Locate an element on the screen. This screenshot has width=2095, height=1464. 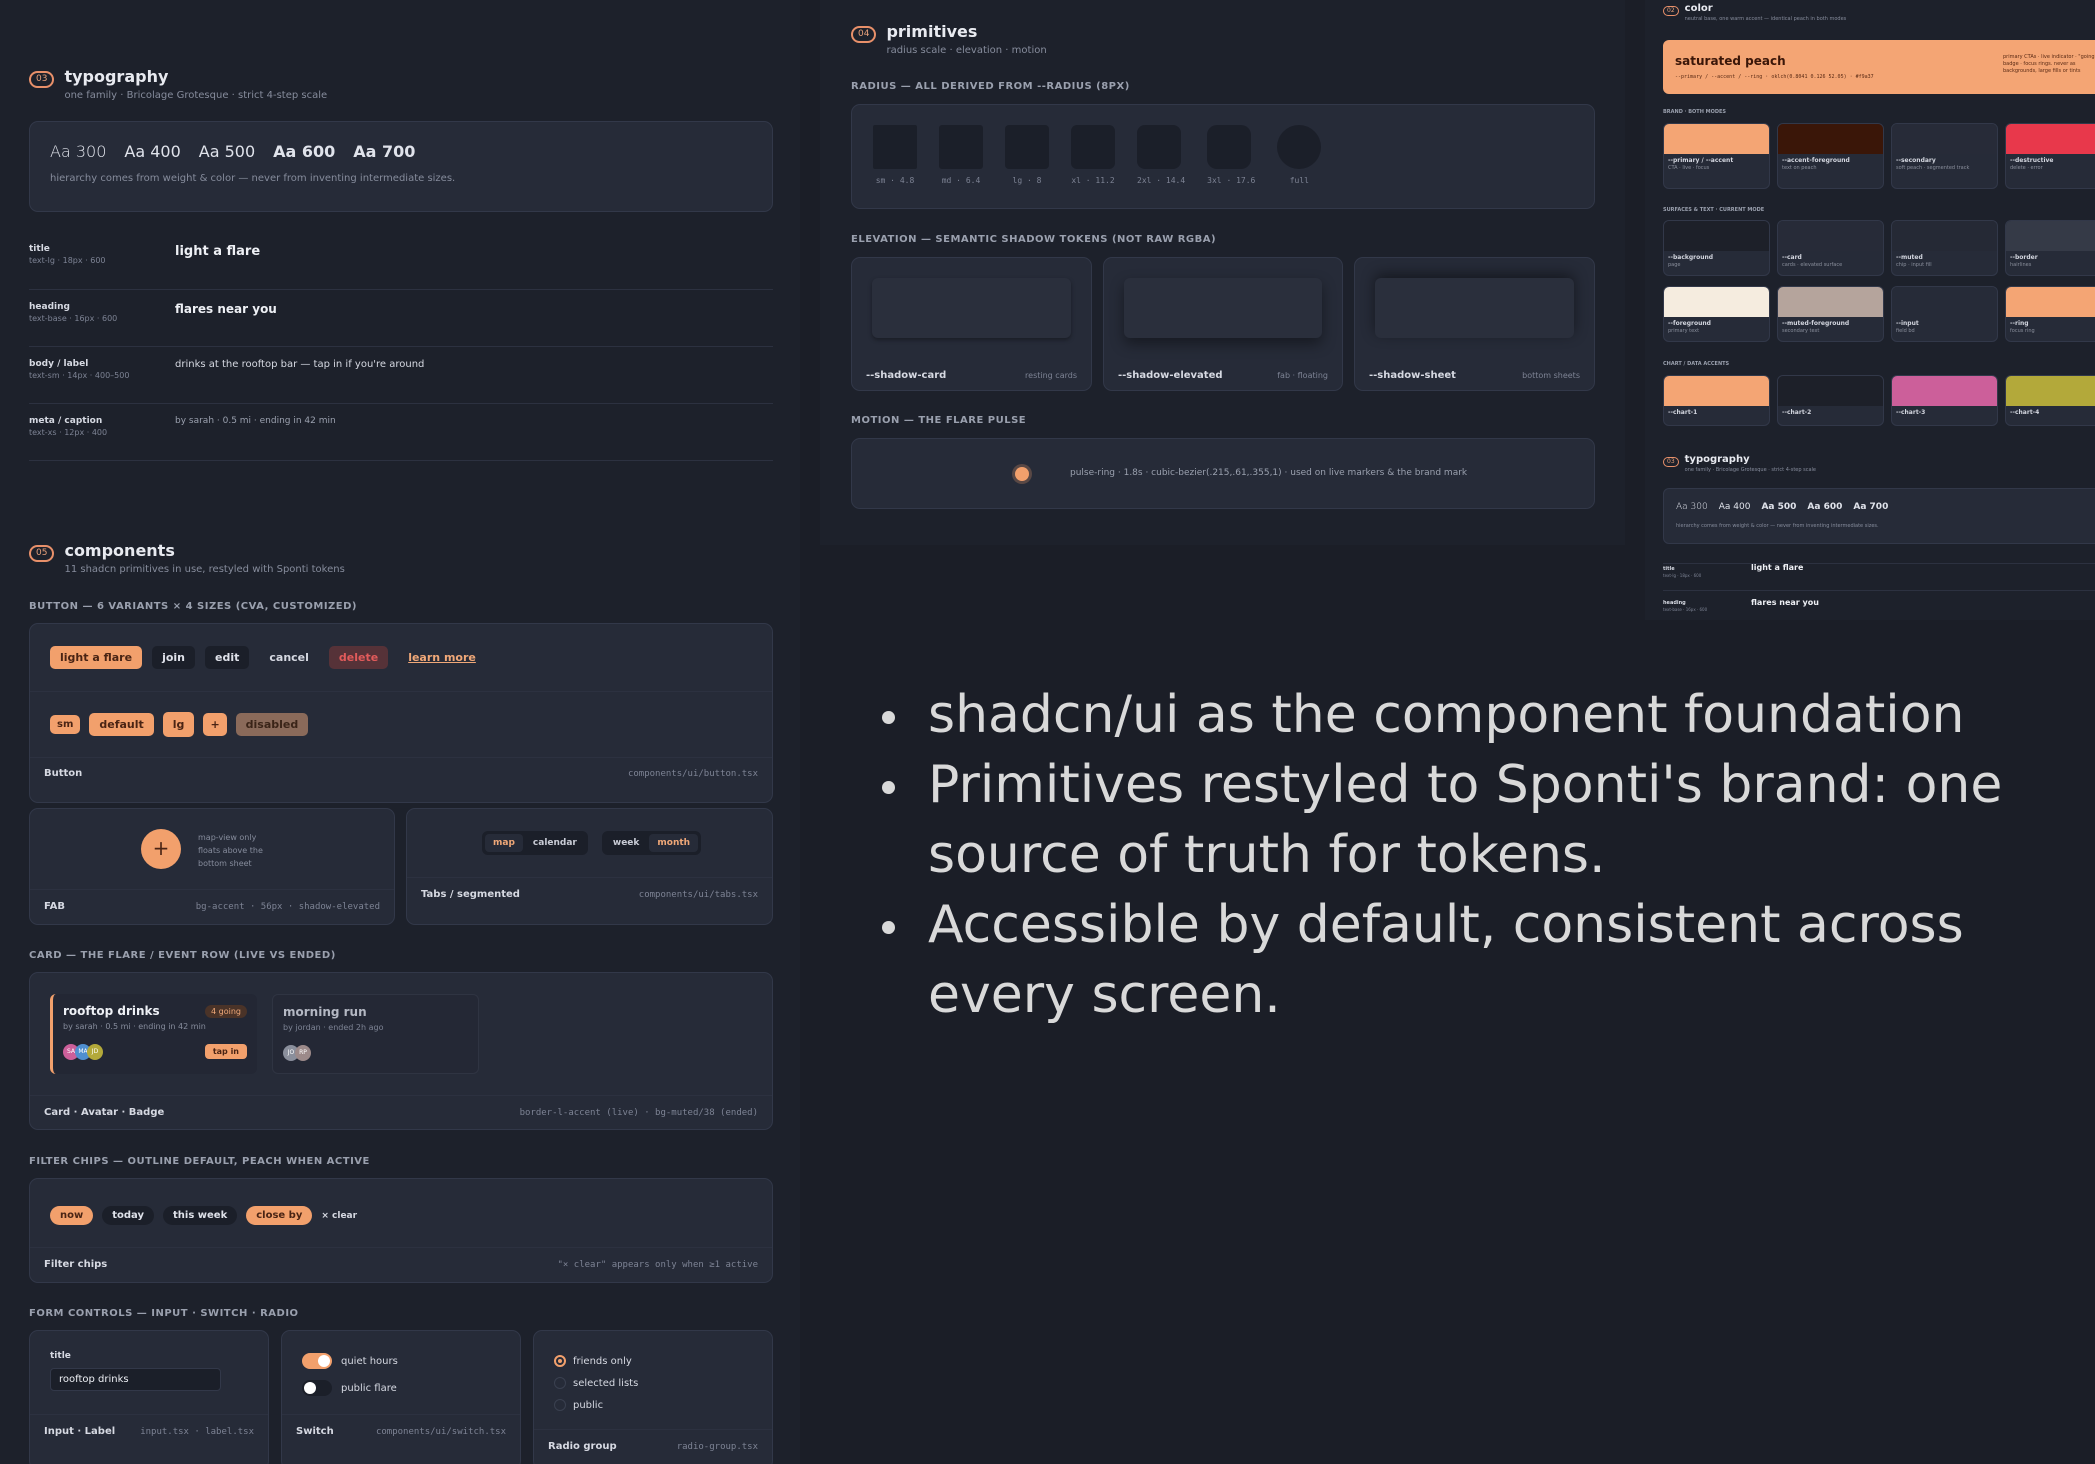
sm-button: sm is located at coordinates (65, 724).